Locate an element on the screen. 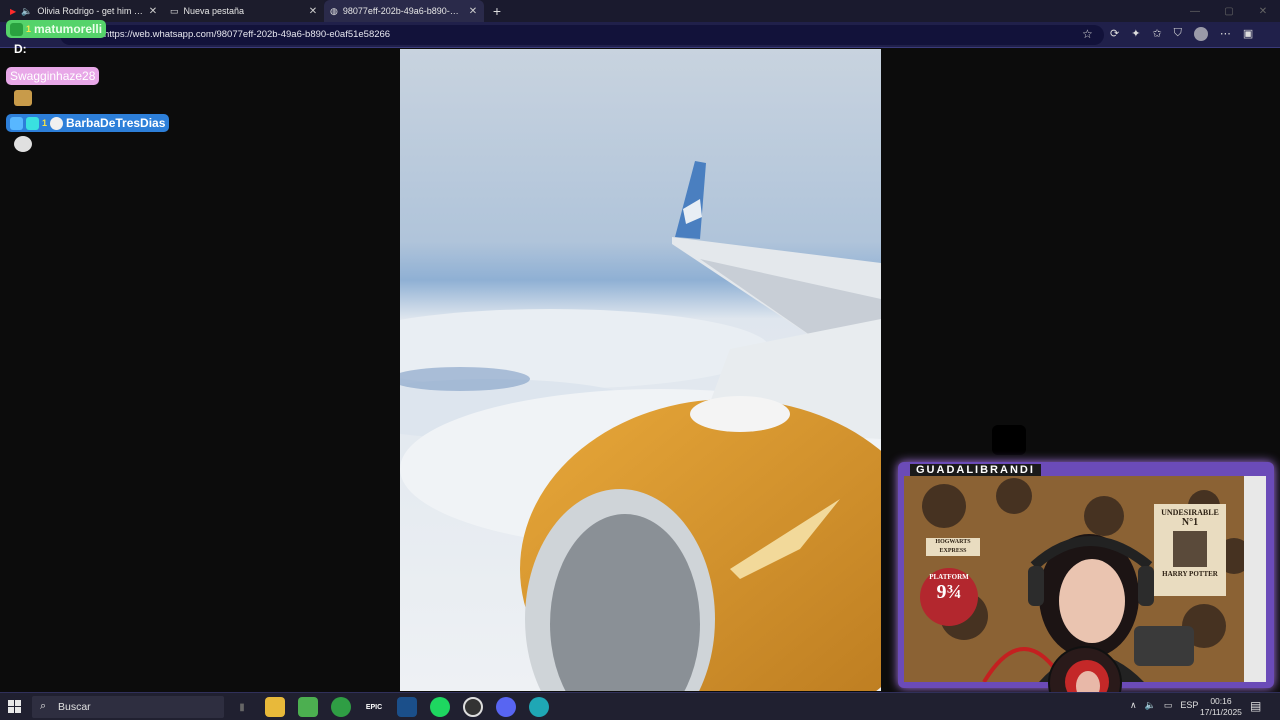  overlay-box is located at coordinates (1009, 440).